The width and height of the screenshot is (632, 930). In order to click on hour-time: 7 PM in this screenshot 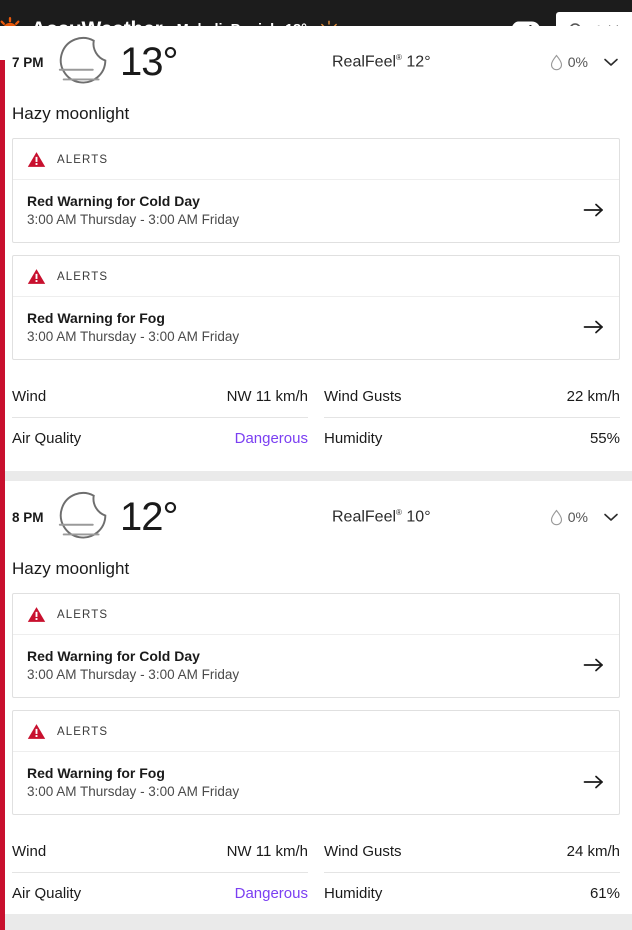, I will do `click(28, 62)`.